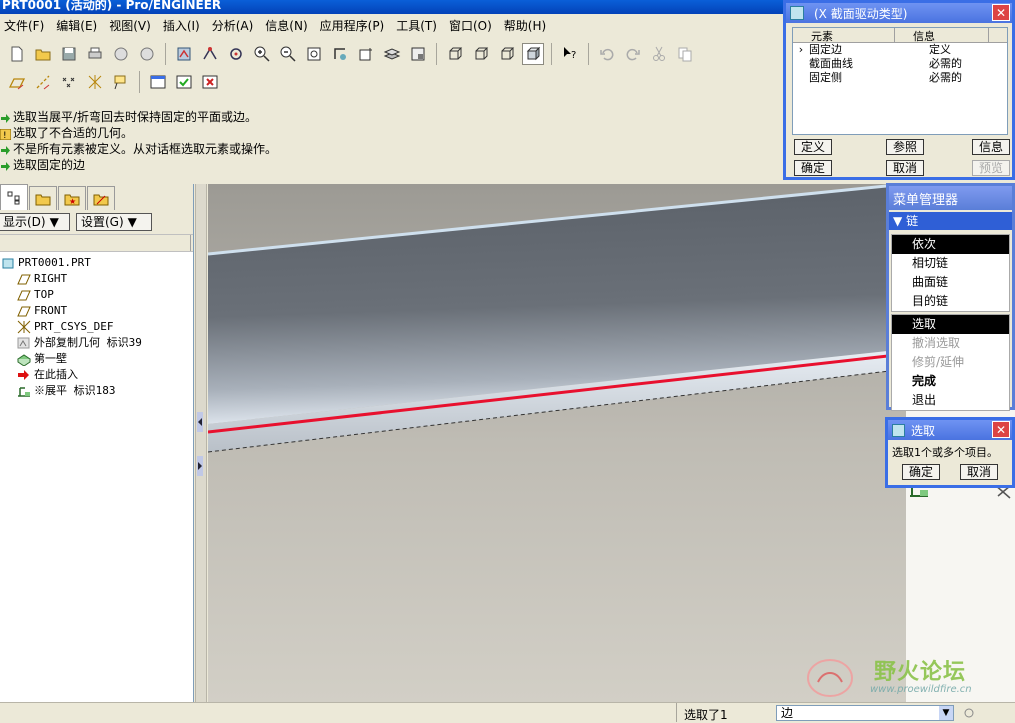 The width and height of the screenshot is (1015, 723). I want to click on show-dropdown: 显示(D) ▼, so click(35, 222).